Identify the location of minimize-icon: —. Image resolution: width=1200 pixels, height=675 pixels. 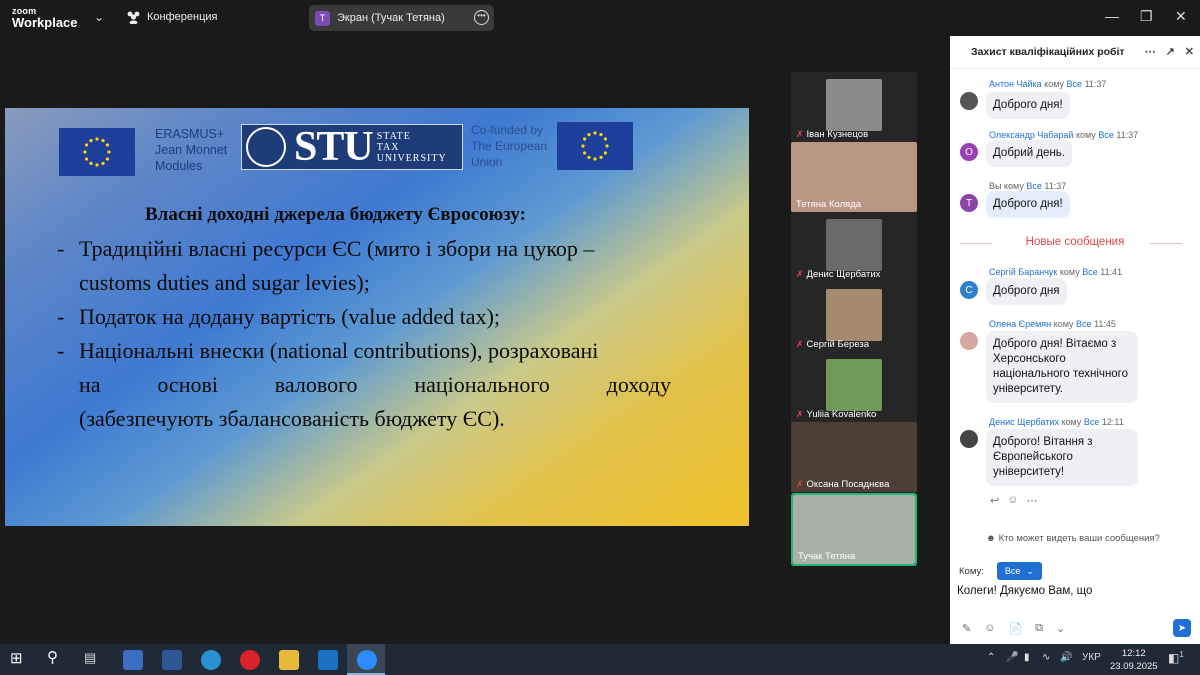
(1112, 16).